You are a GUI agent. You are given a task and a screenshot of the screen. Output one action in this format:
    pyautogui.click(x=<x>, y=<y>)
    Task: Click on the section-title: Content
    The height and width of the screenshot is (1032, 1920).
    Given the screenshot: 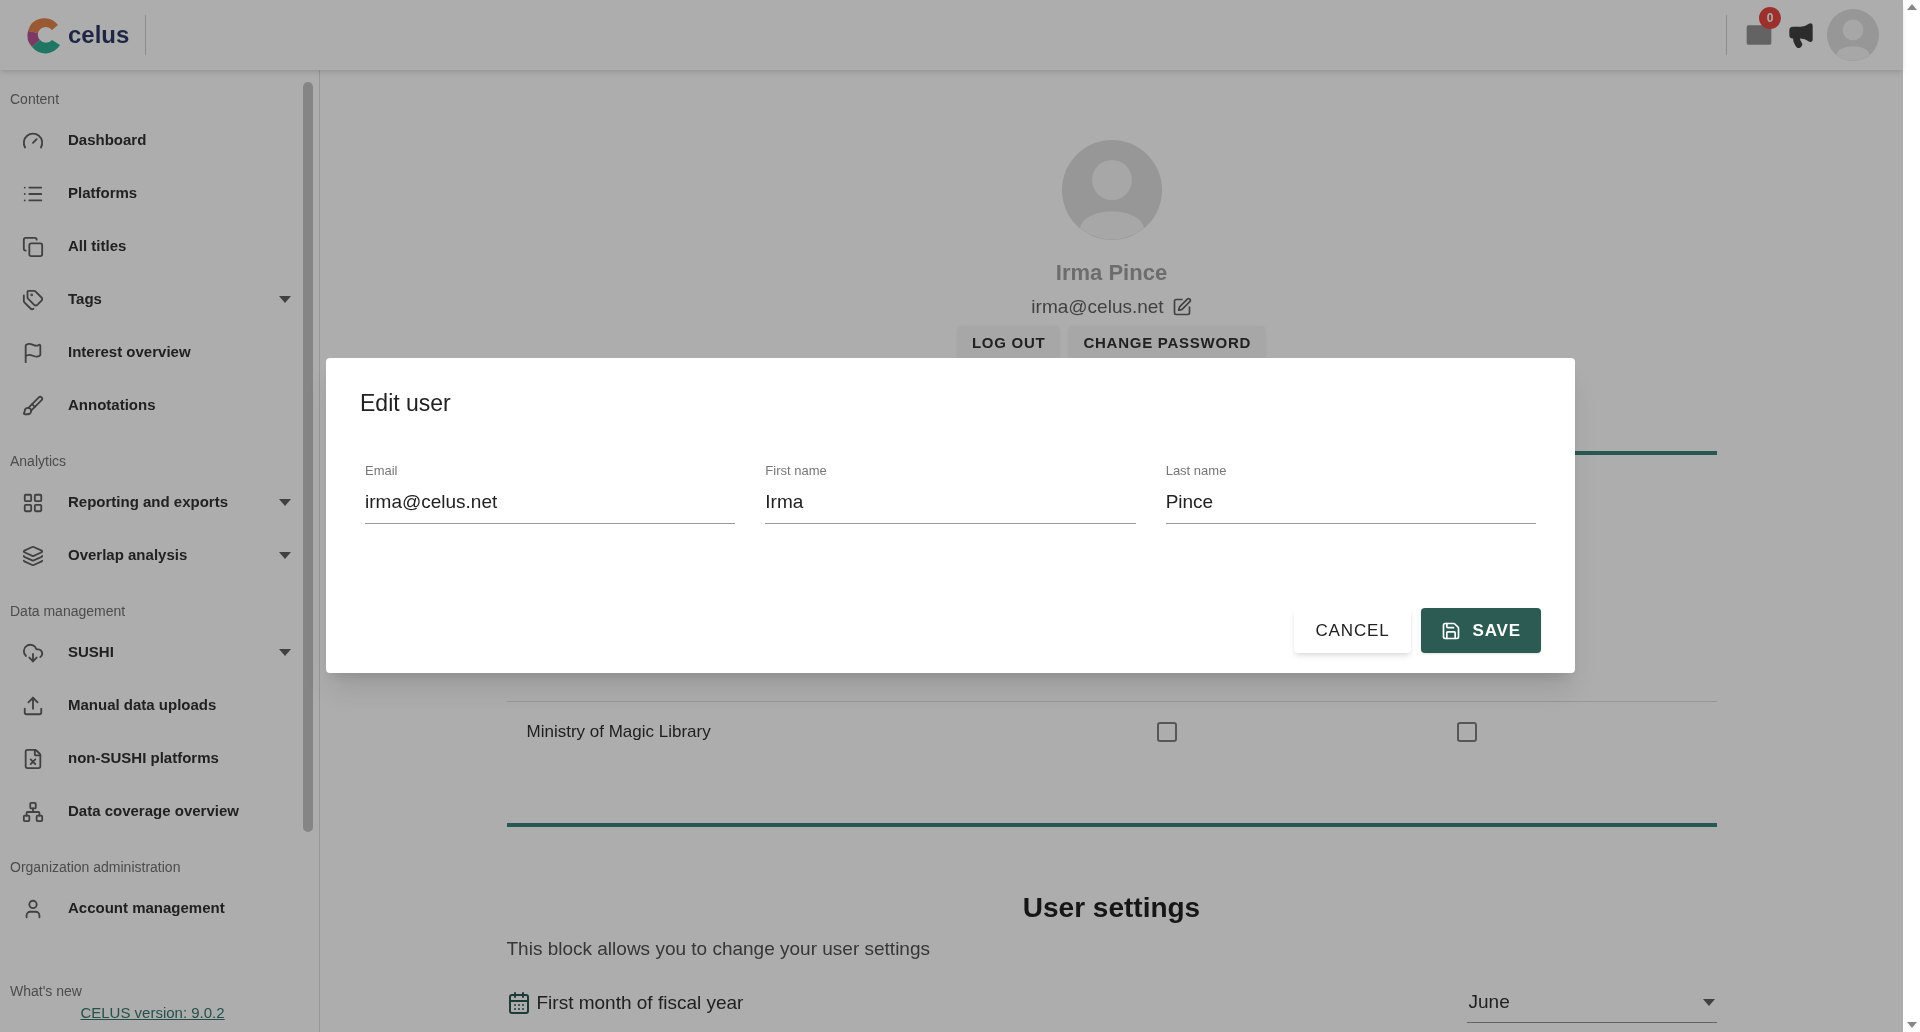 What is the action you would take?
    pyautogui.click(x=35, y=99)
    